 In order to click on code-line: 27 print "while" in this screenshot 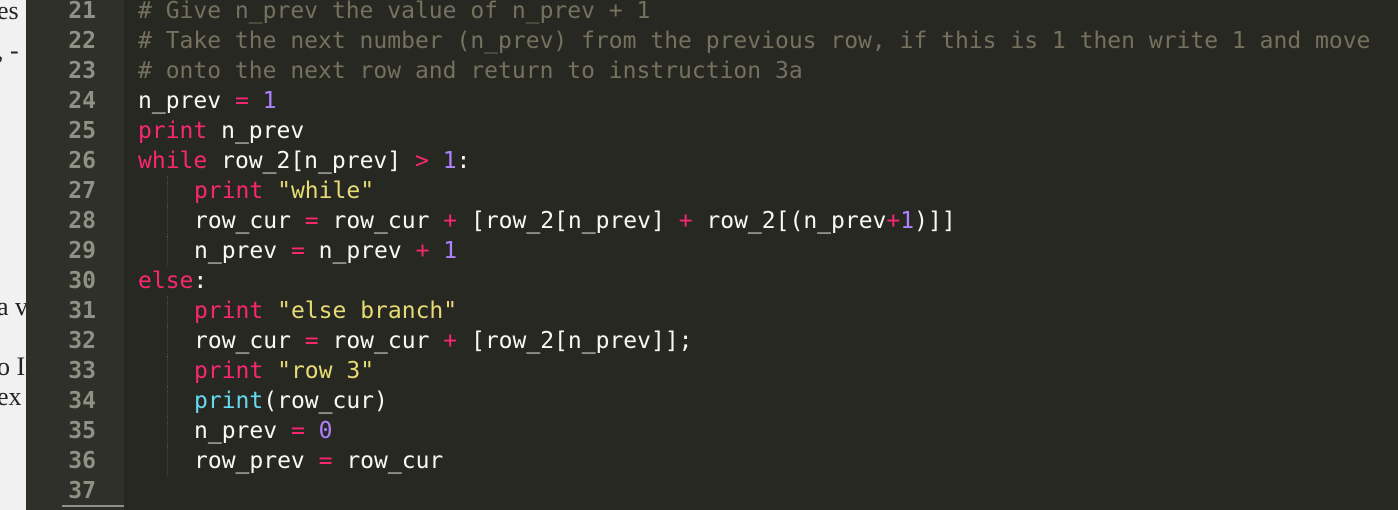, I will do `click(712, 191)`.